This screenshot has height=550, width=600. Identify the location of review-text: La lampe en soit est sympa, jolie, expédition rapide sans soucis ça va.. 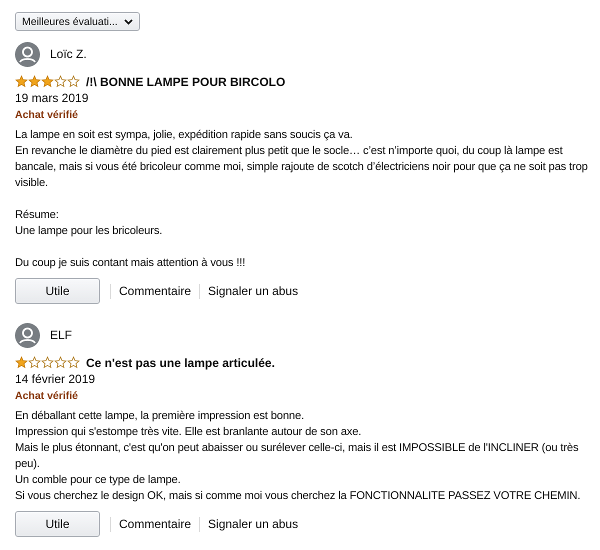
(184, 135).